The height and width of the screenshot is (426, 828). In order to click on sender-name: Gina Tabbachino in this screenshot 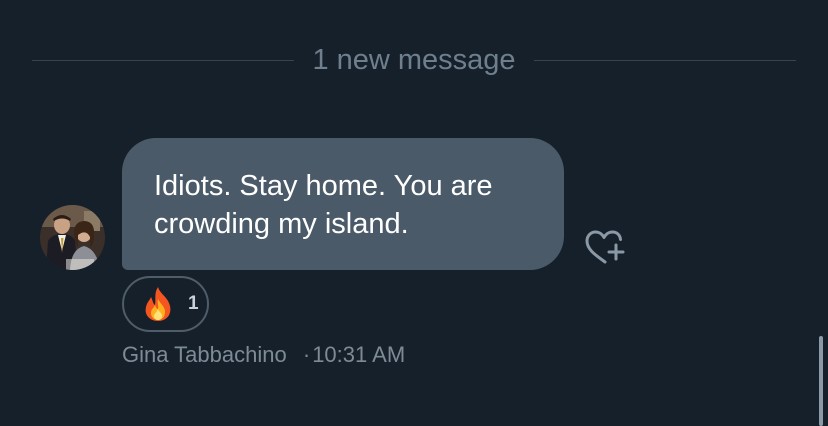, I will do `click(204, 354)`.